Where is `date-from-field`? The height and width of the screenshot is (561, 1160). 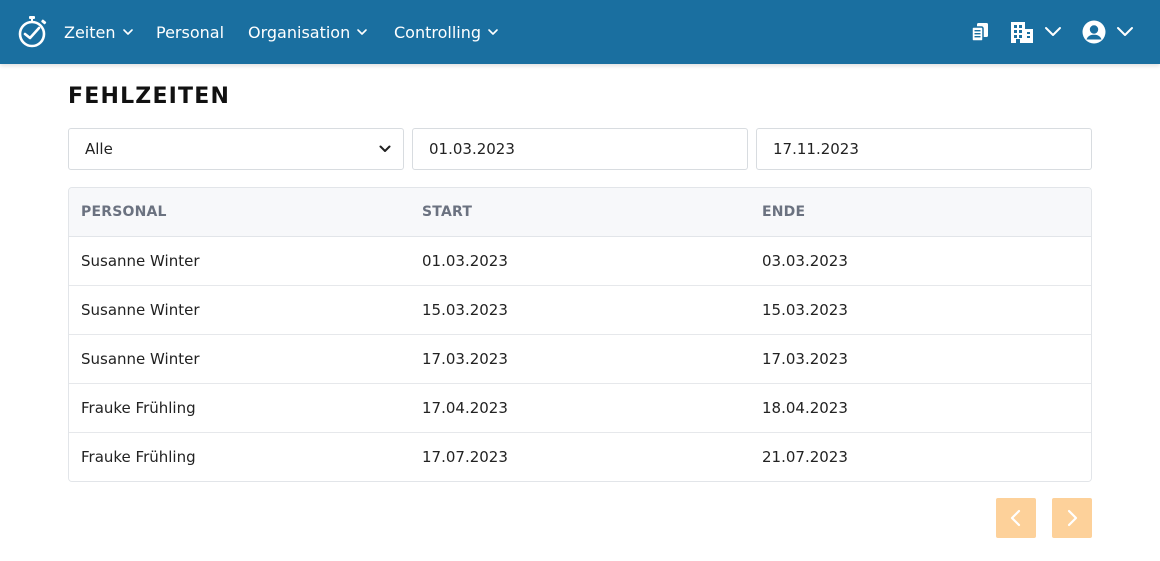 date-from-field is located at coordinates (580, 149).